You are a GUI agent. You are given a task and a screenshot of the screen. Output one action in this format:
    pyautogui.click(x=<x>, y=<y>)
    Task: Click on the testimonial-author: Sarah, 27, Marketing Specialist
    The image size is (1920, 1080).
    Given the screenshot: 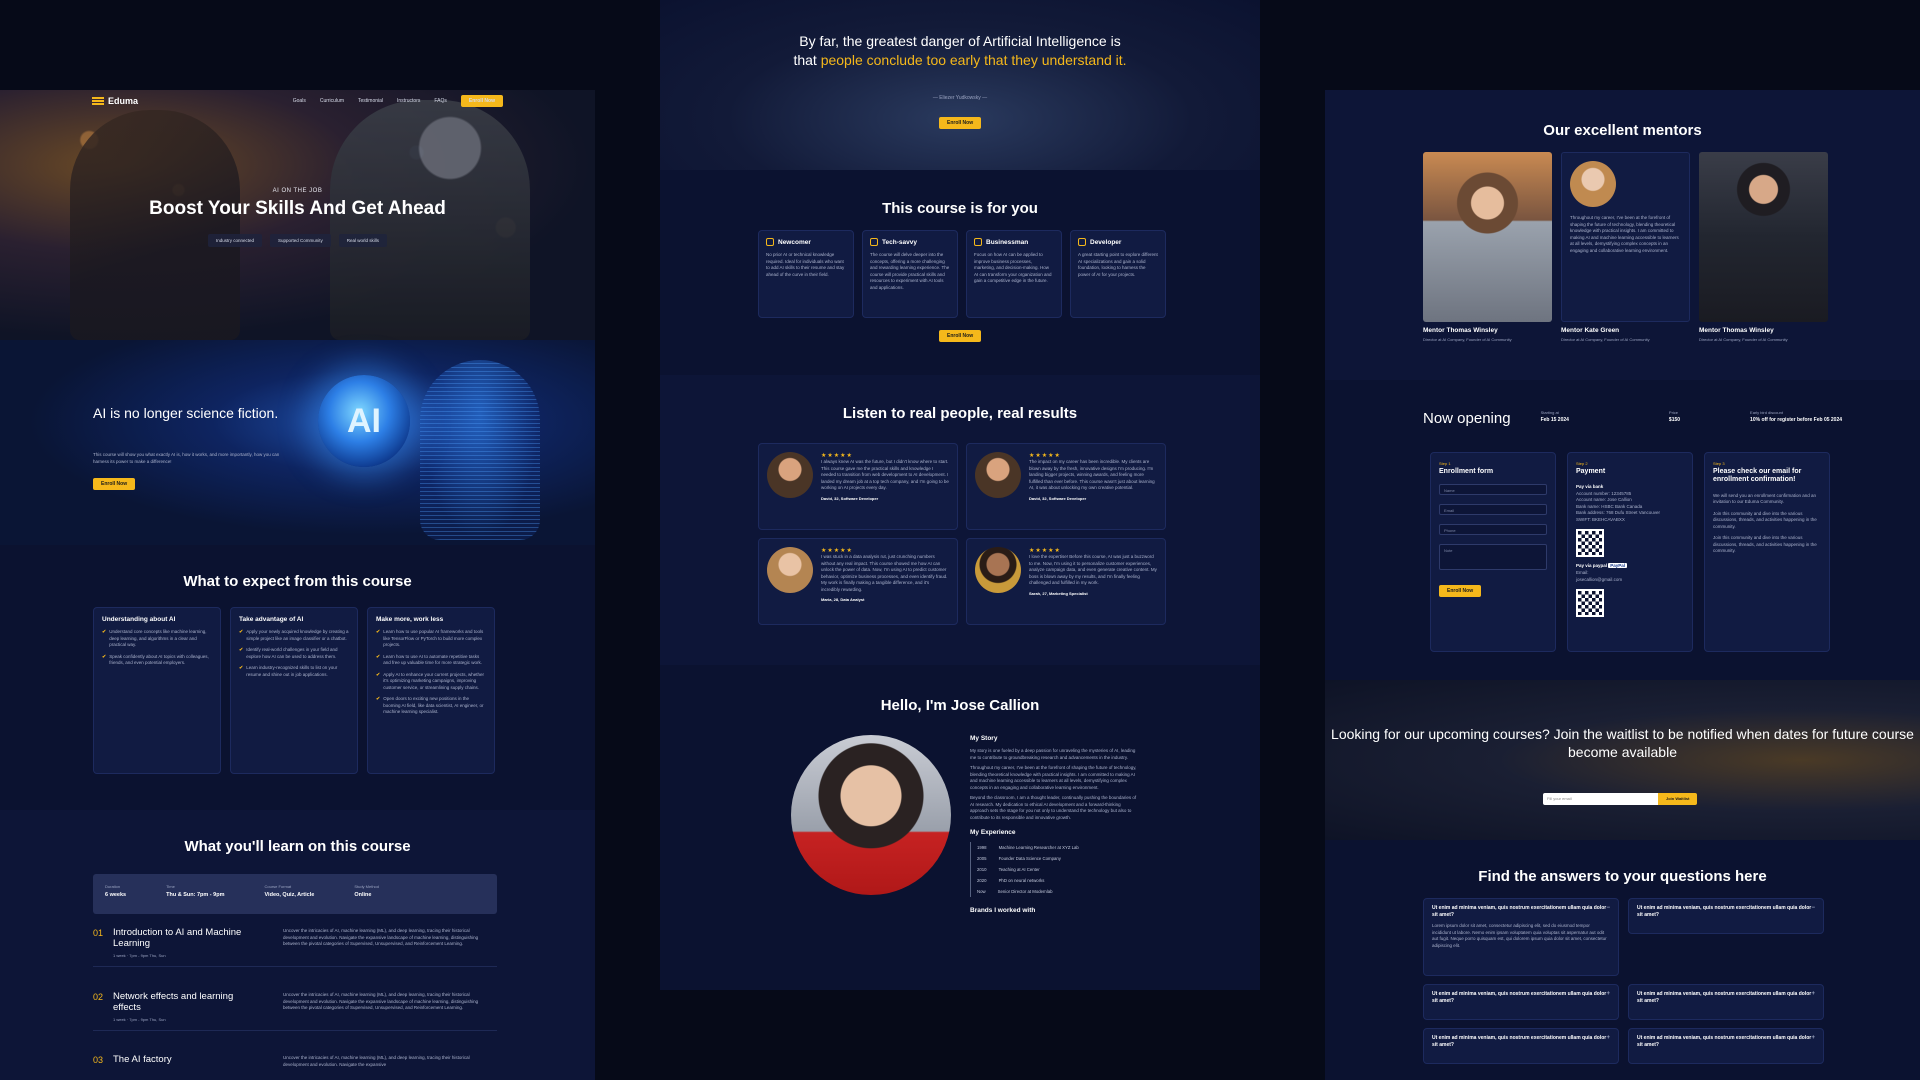 What is the action you would take?
    pyautogui.click(x=1058, y=593)
    